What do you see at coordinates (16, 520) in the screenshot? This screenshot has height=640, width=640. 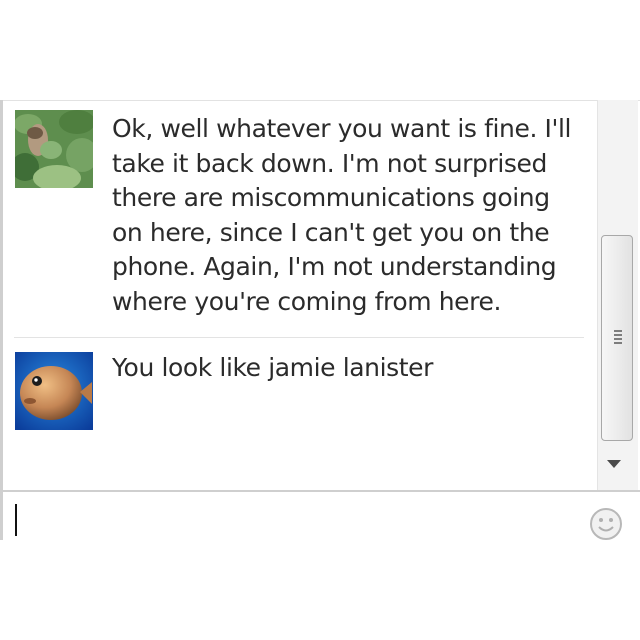 I see `text-cursor` at bounding box center [16, 520].